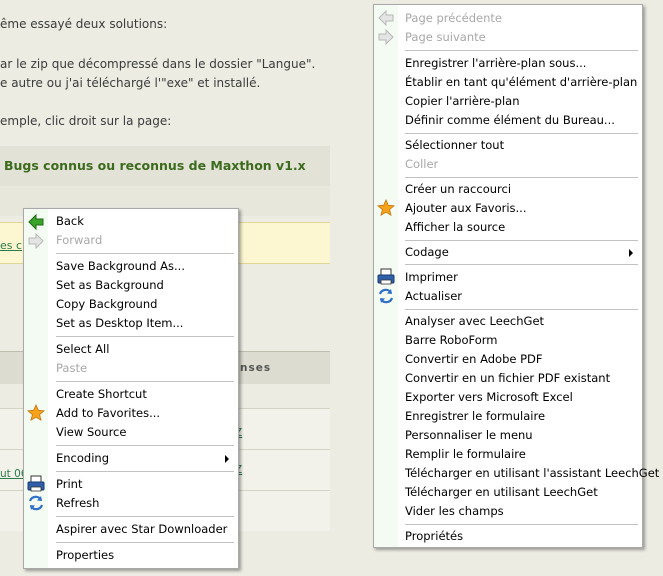  Describe the element at coordinates (82, 349) in the screenshot. I see `menu-item-select-all: Select All` at that location.